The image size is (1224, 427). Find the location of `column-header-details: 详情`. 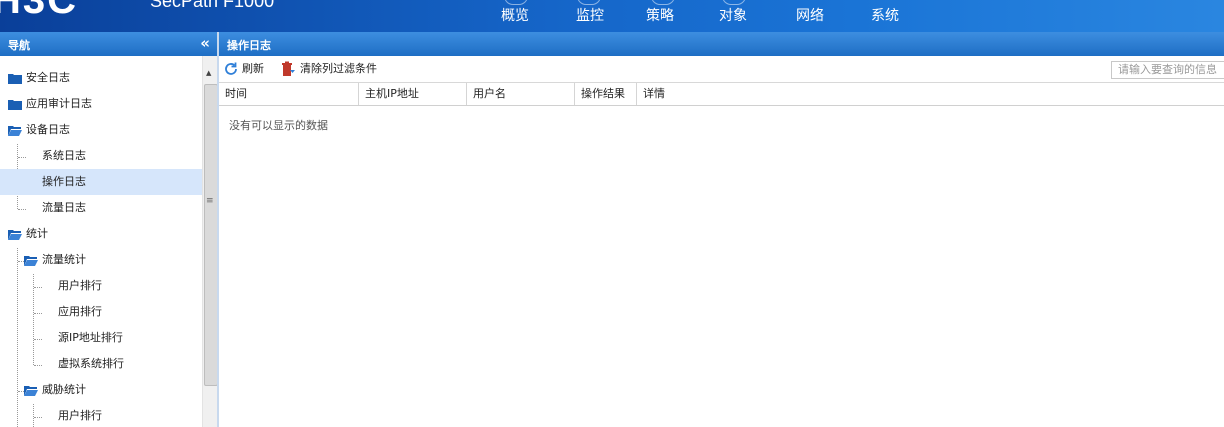

column-header-details: 详情 is located at coordinates (930, 94).